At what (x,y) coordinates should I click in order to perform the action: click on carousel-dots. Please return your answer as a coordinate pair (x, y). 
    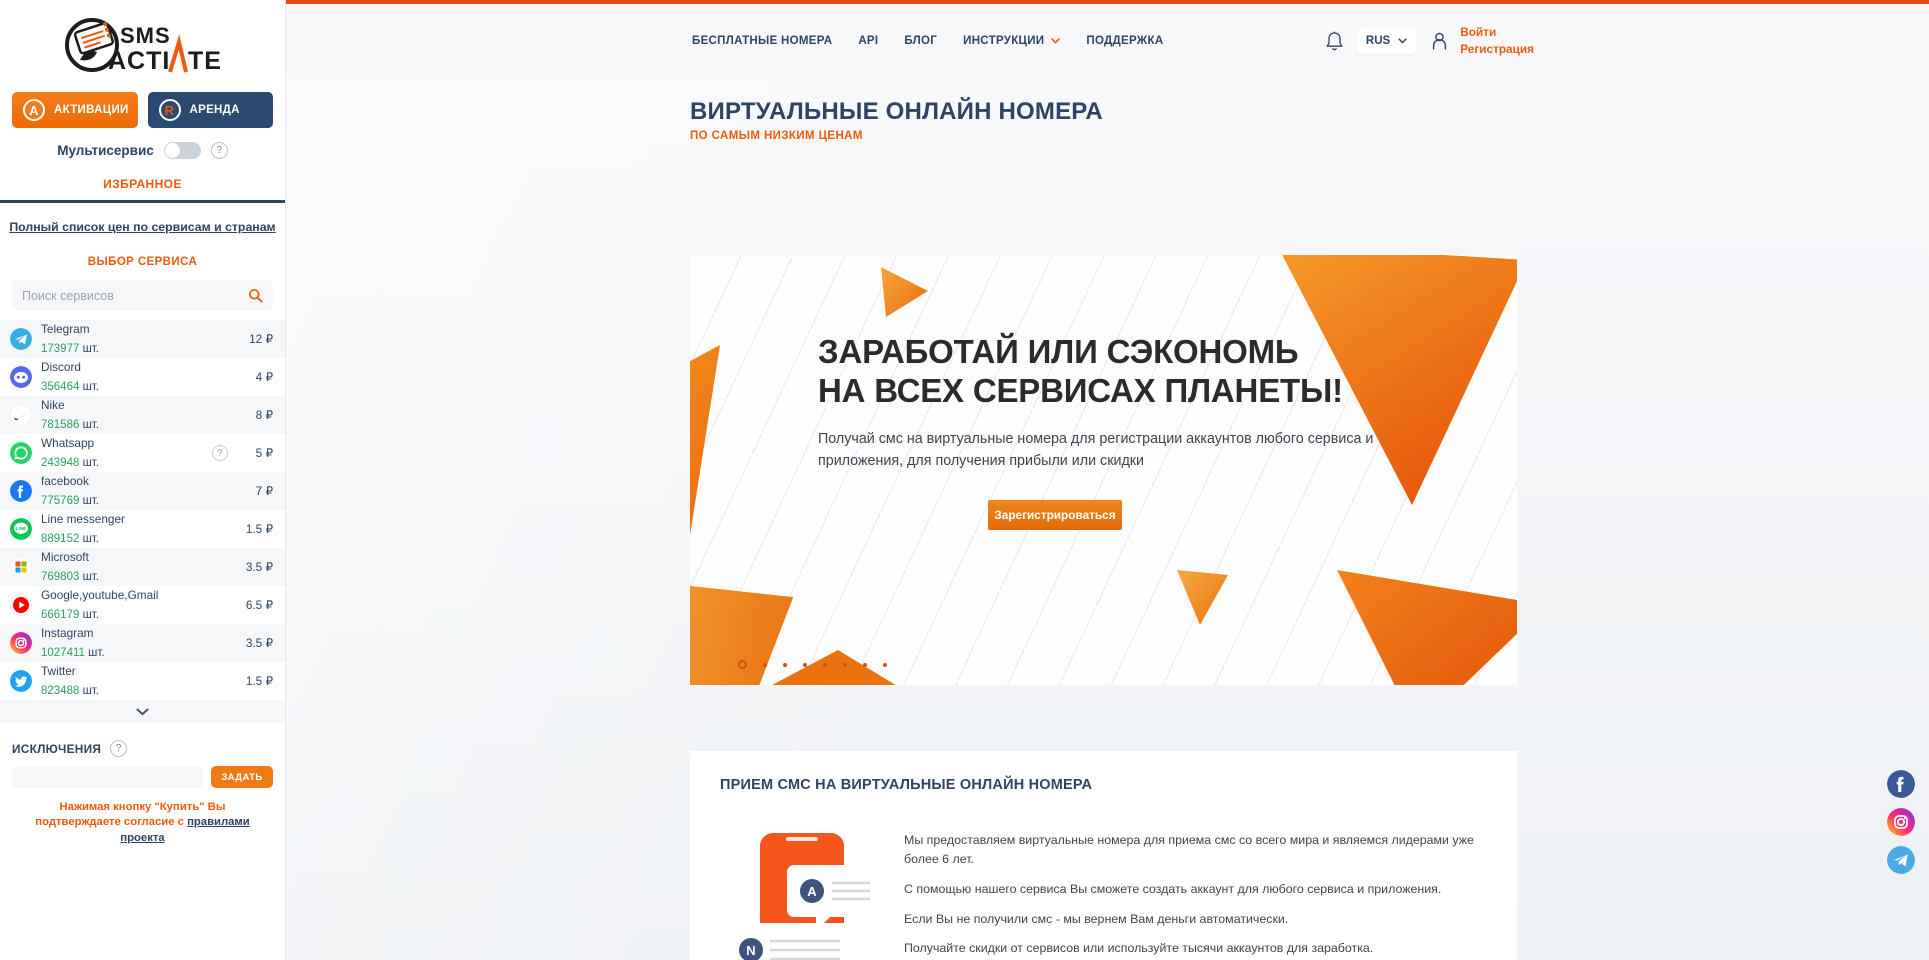
    Looking at the image, I should click on (812, 664).